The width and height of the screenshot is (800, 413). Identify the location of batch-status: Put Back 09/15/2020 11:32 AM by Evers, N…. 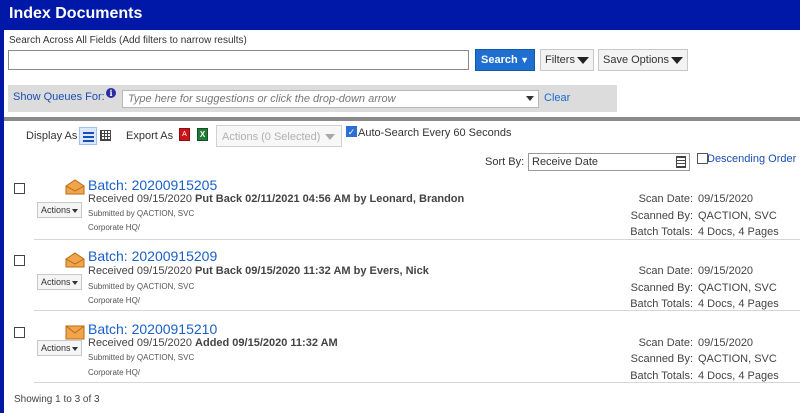
(312, 271).